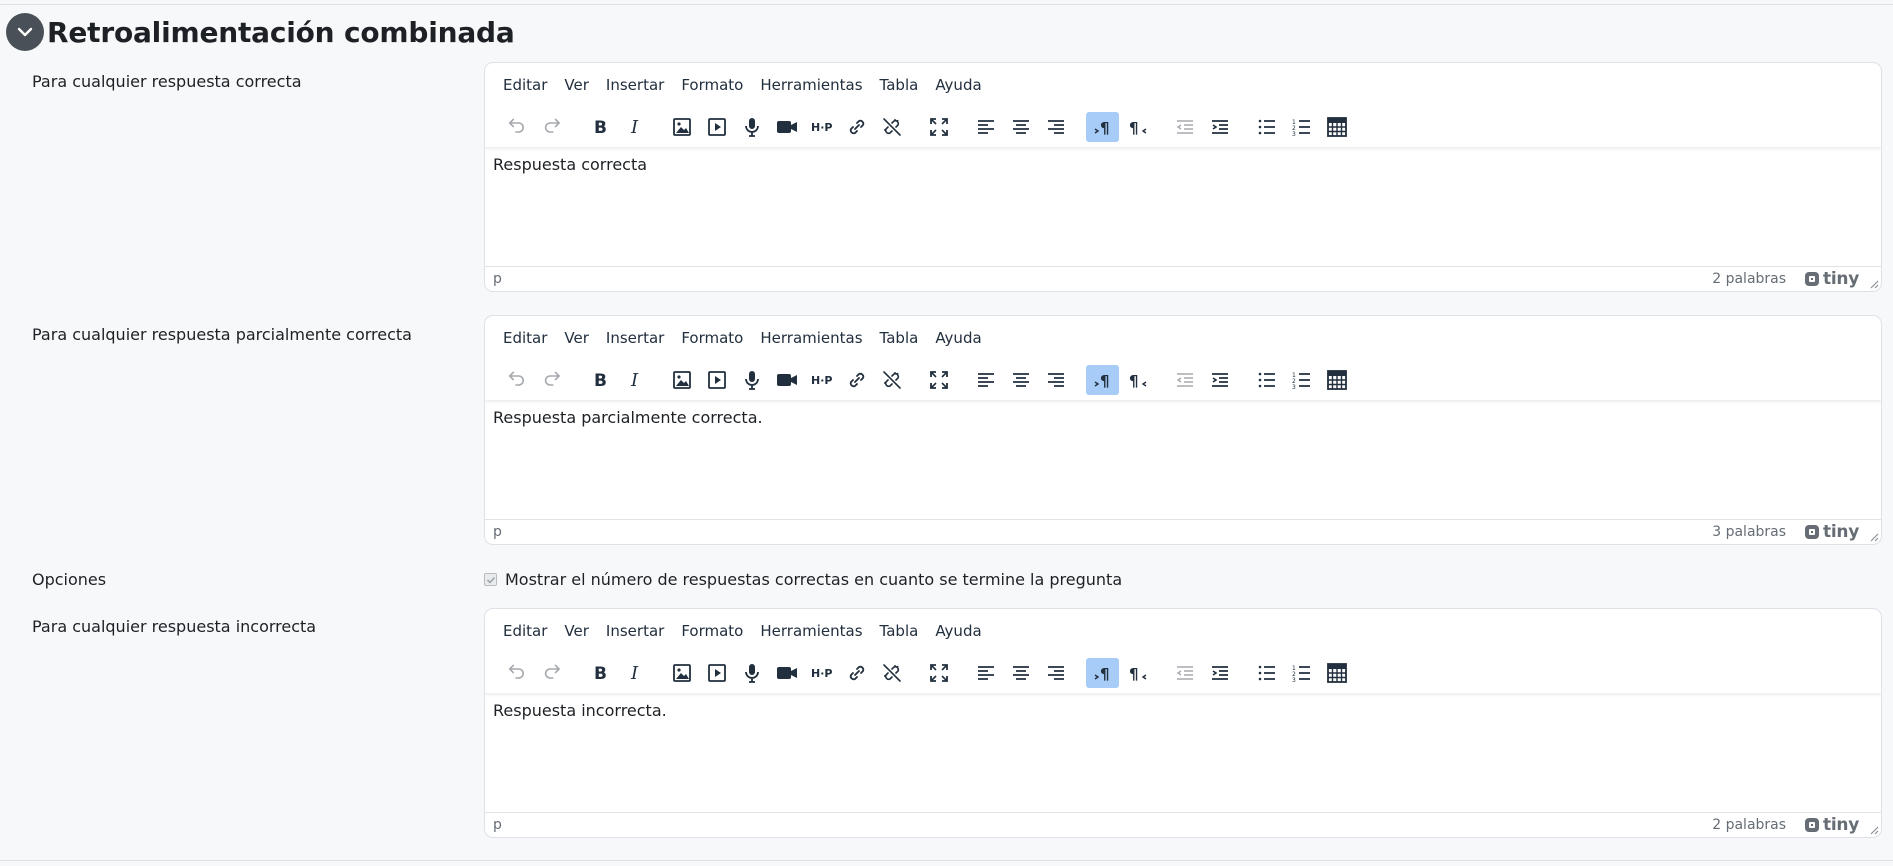  What do you see at coordinates (1749, 532) in the screenshot?
I see `word-count: 3 palabras` at bounding box center [1749, 532].